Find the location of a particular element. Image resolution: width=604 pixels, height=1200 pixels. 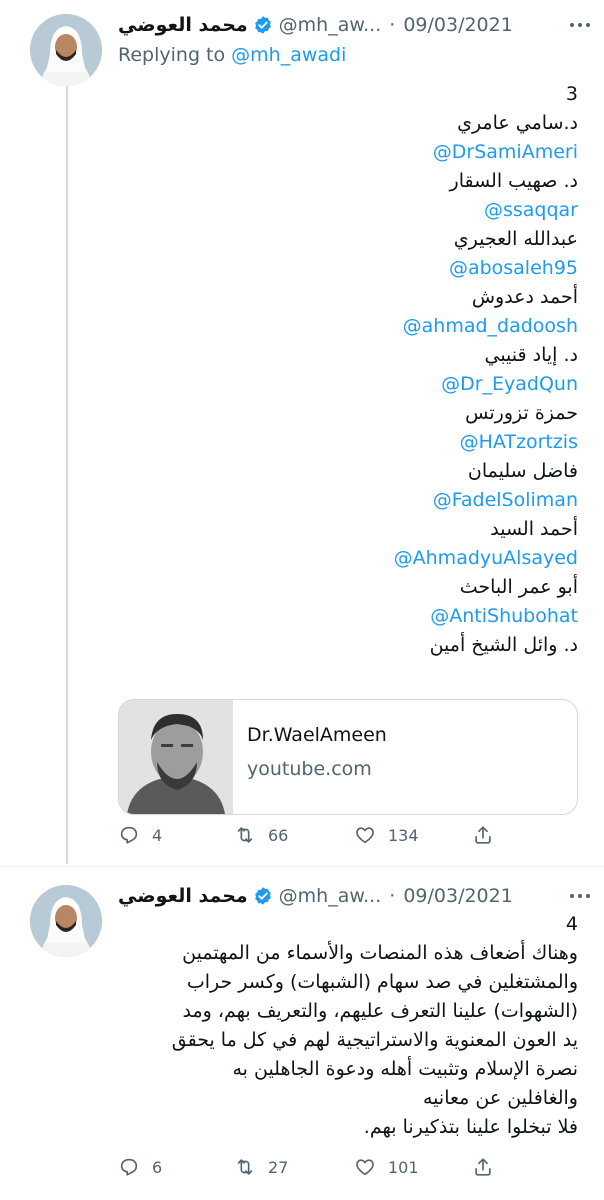

like-button: 134 is located at coordinates (386, 835).